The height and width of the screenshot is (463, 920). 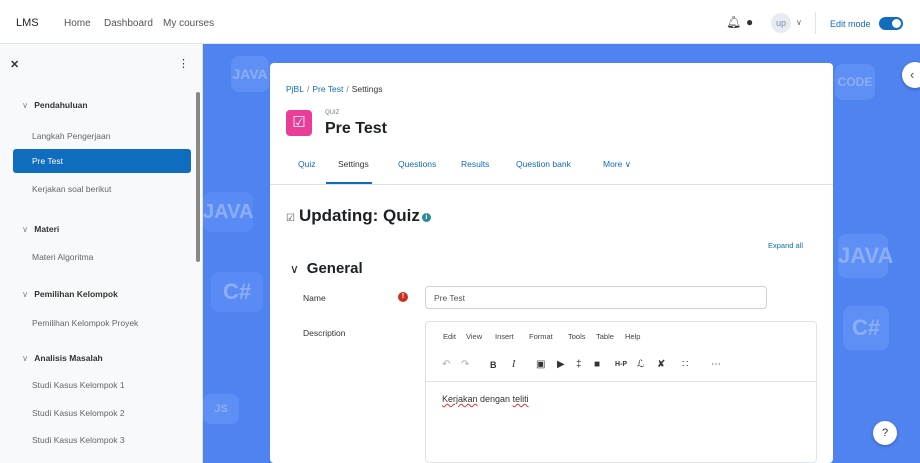 I want to click on sidebar-item-studi-kasus-3: Studi Kasus Kelompok 3, so click(x=78, y=440).